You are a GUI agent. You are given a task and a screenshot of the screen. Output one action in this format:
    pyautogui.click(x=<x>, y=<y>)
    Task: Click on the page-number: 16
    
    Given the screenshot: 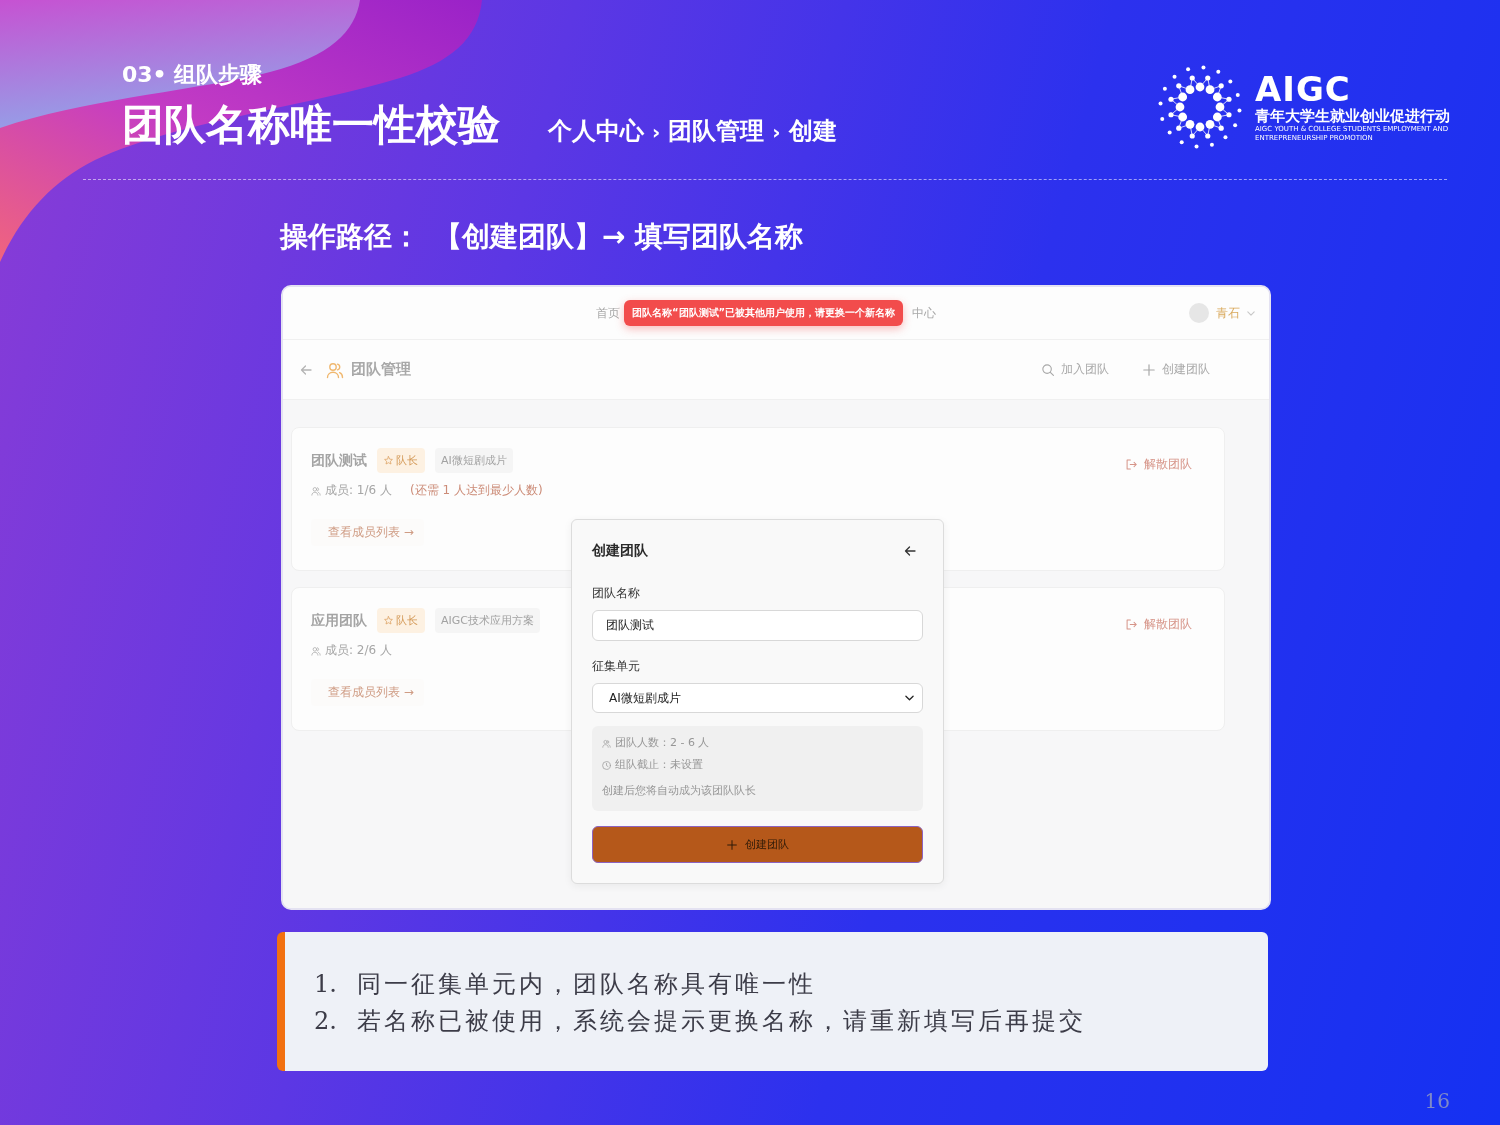 What is the action you would take?
    pyautogui.click(x=1437, y=1101)
    